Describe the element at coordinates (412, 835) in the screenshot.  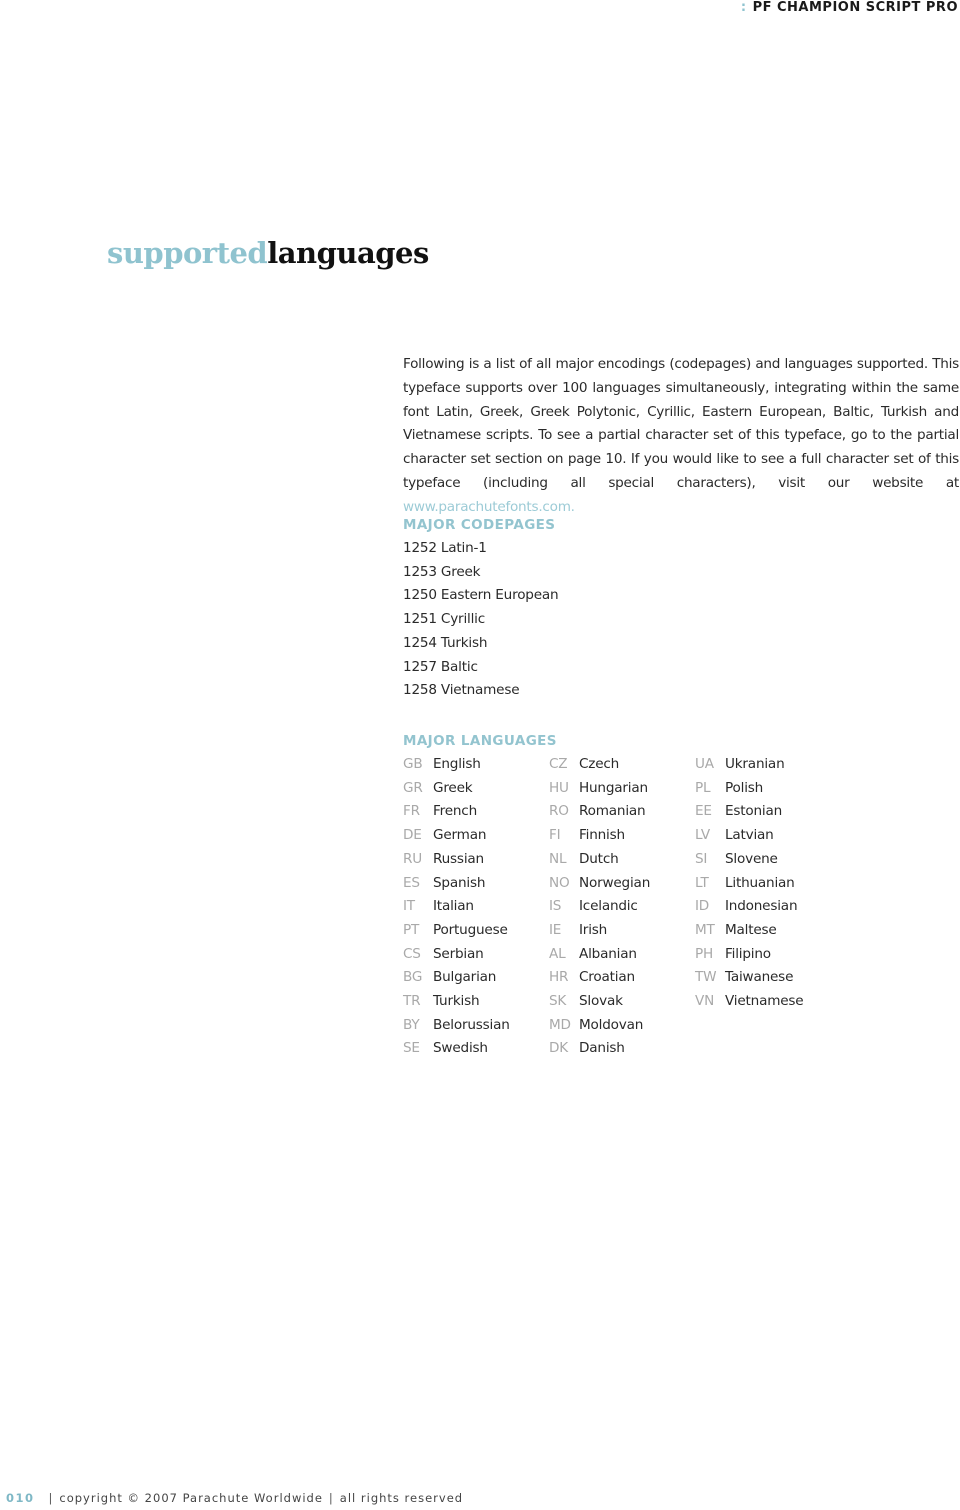
I see `language-code: DE` at that location.